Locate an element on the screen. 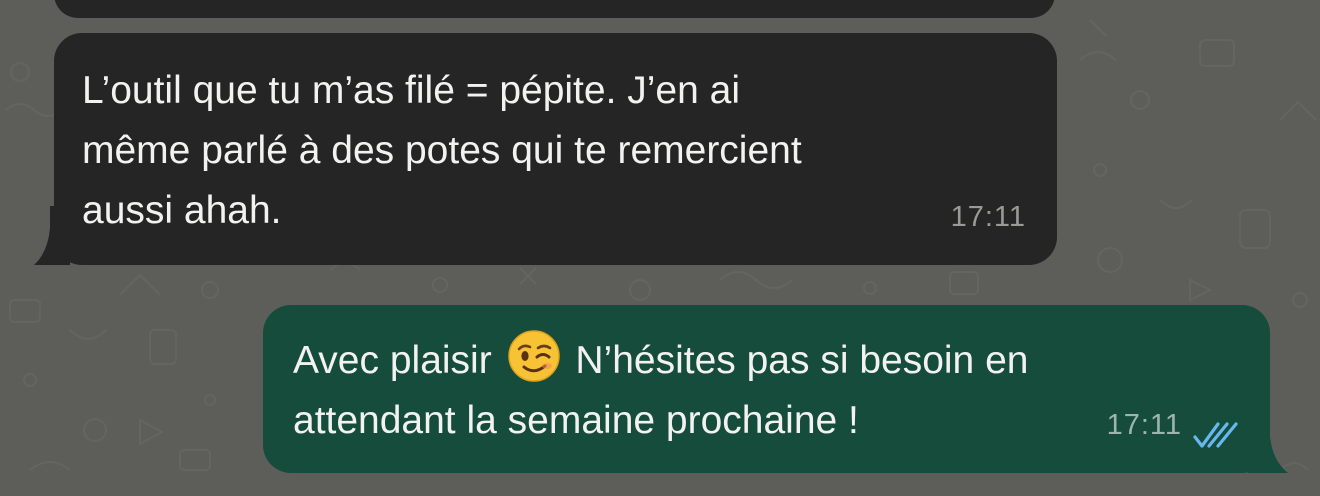 This screenshot has height=496, width=1320. double-check-read-icon is located at coordinates (1215, 435).